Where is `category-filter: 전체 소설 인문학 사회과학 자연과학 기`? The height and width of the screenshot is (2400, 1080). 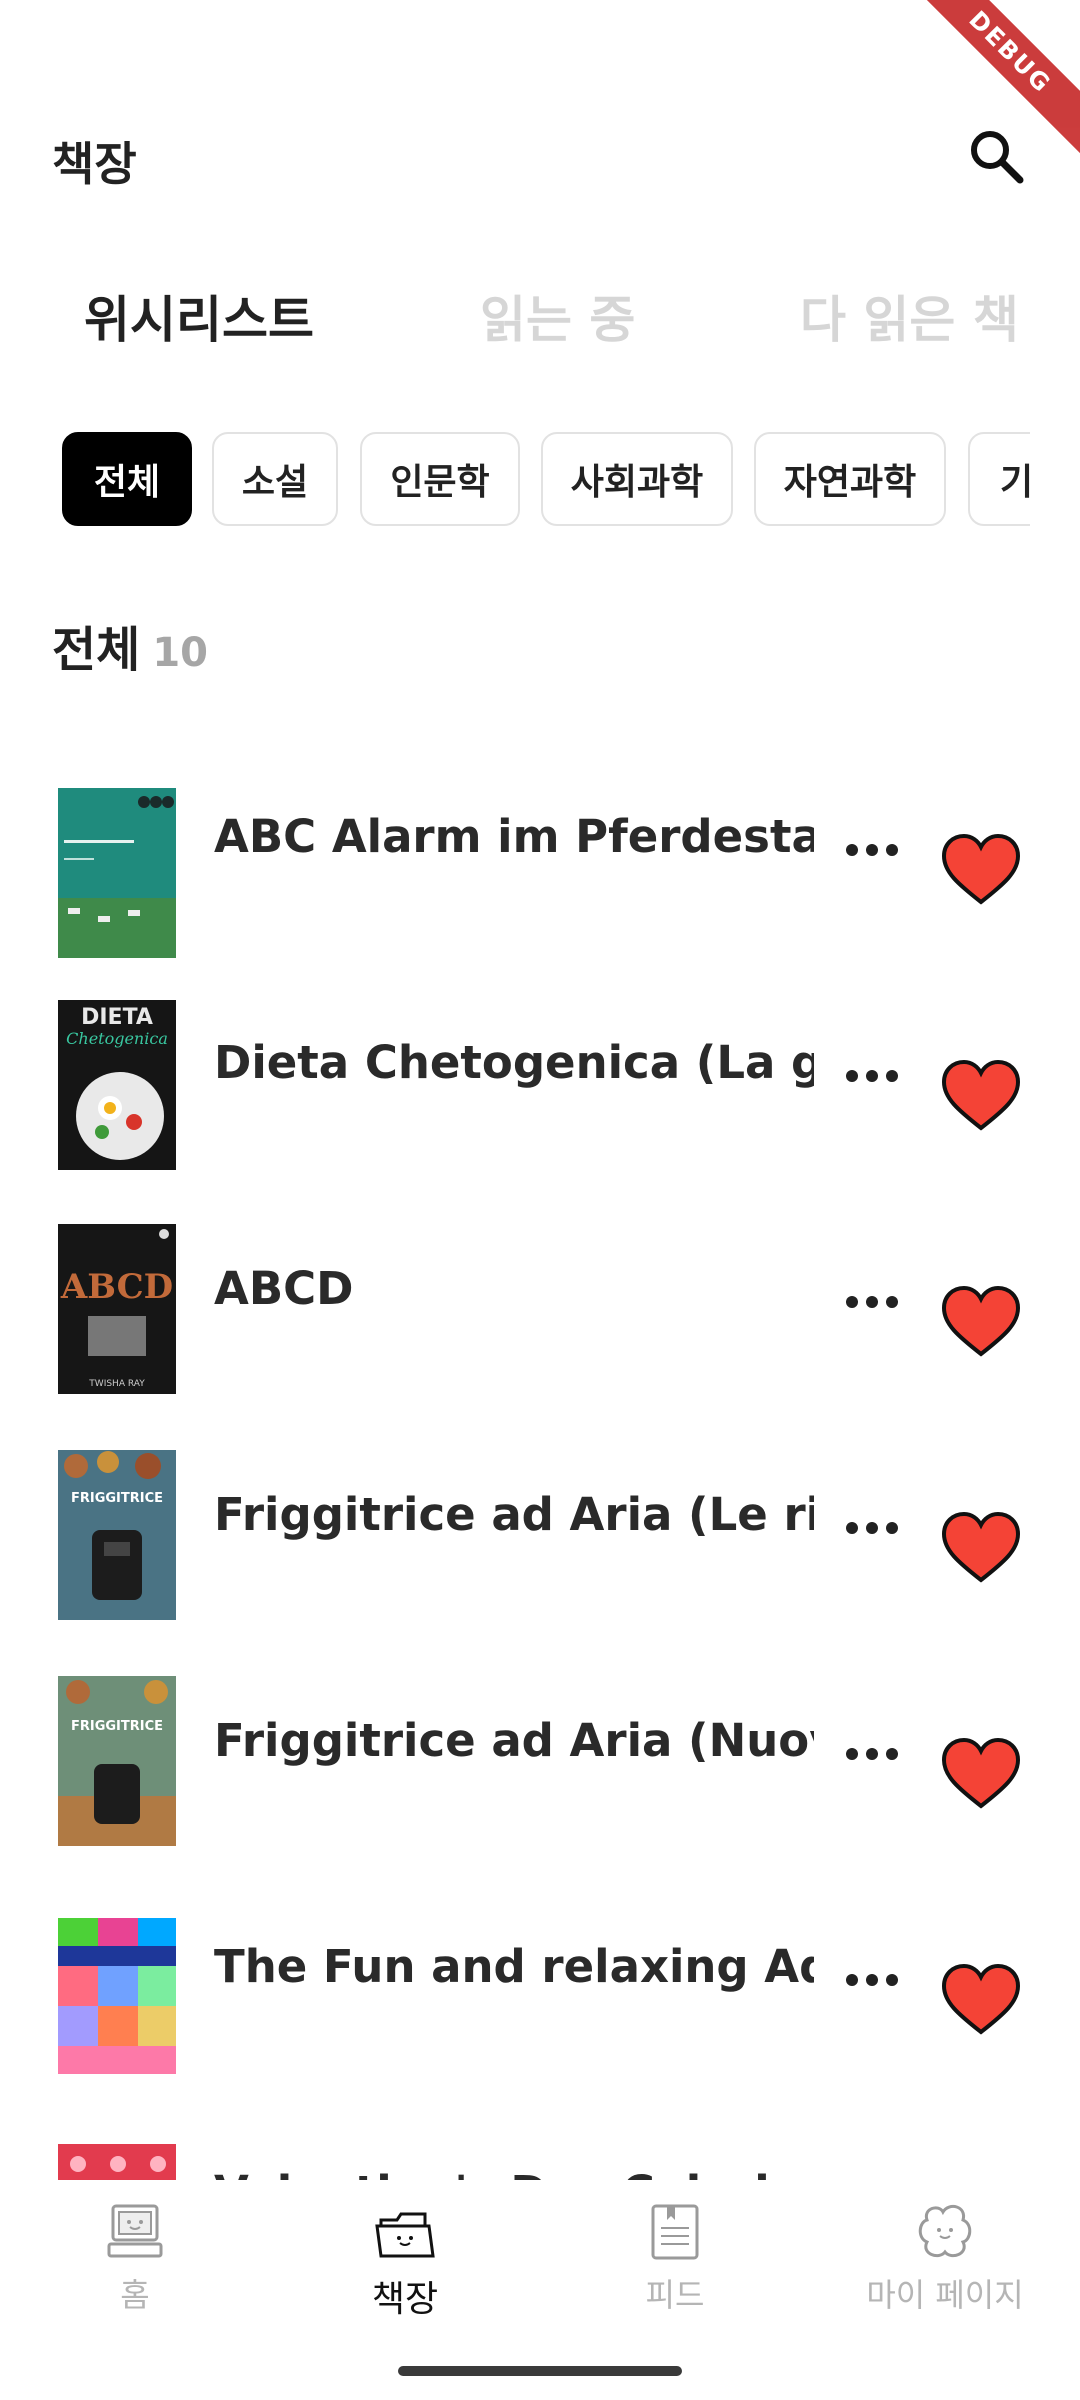 category-filter: 전체 소설 인문학 사회과학 자연과학 기 is located at coordinates (515, 482).